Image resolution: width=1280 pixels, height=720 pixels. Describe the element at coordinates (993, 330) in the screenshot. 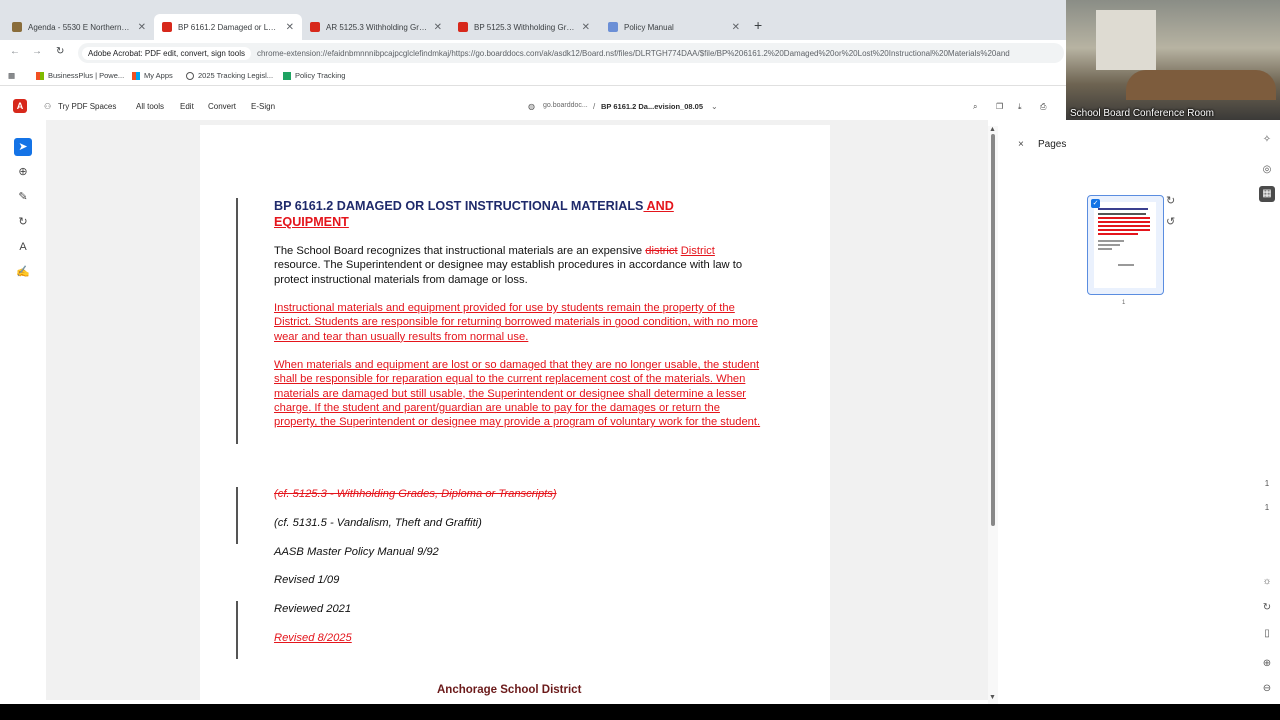

I see `scroll-thumb` at that location.